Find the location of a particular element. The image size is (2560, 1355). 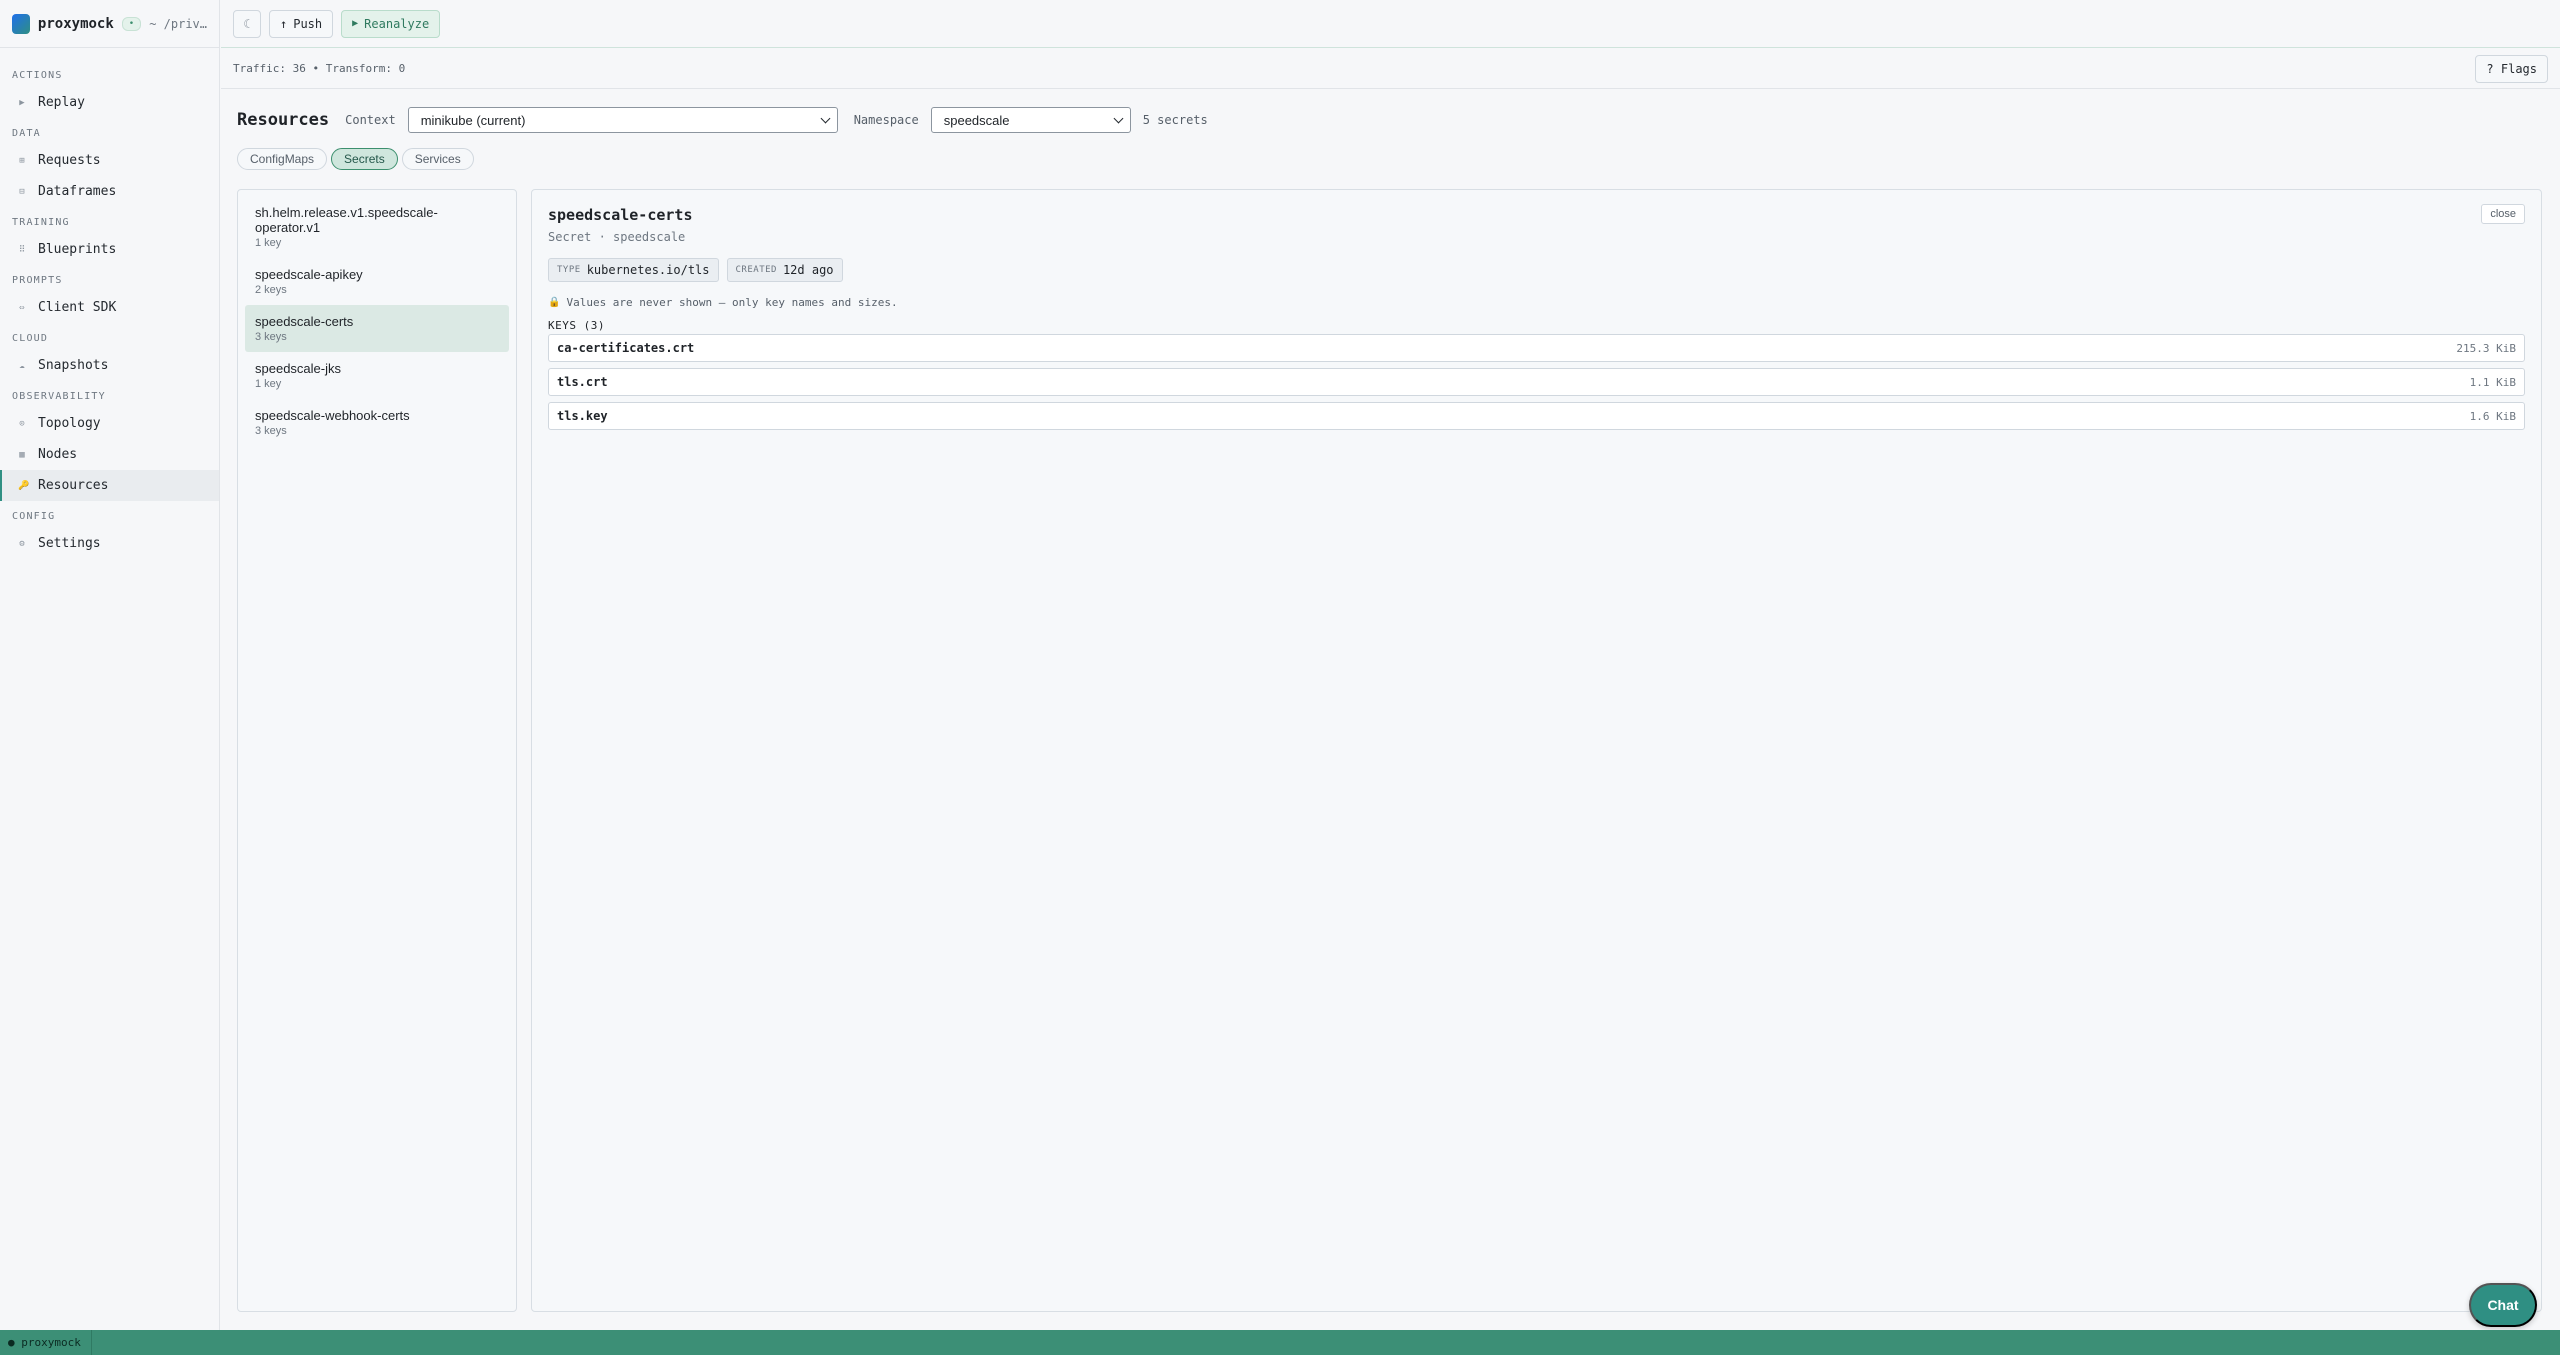

lock-icon: 🔒 is located at coordinates (554, 302).